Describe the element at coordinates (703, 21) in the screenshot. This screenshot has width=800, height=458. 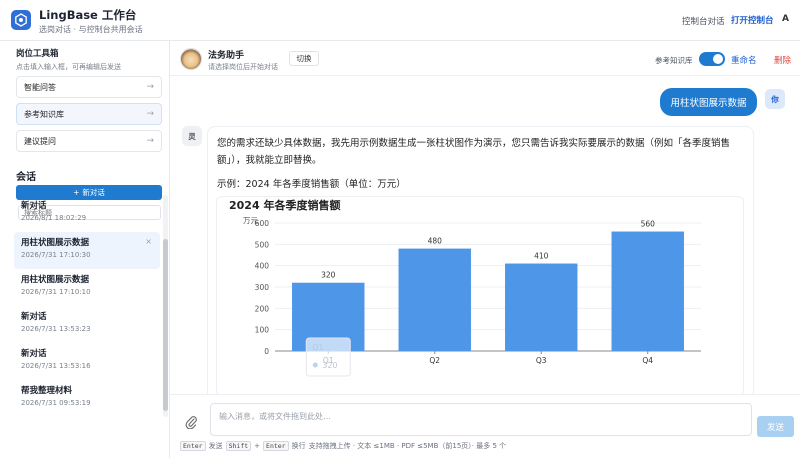
I see `console-chat-link: 控制台对话` at that location.